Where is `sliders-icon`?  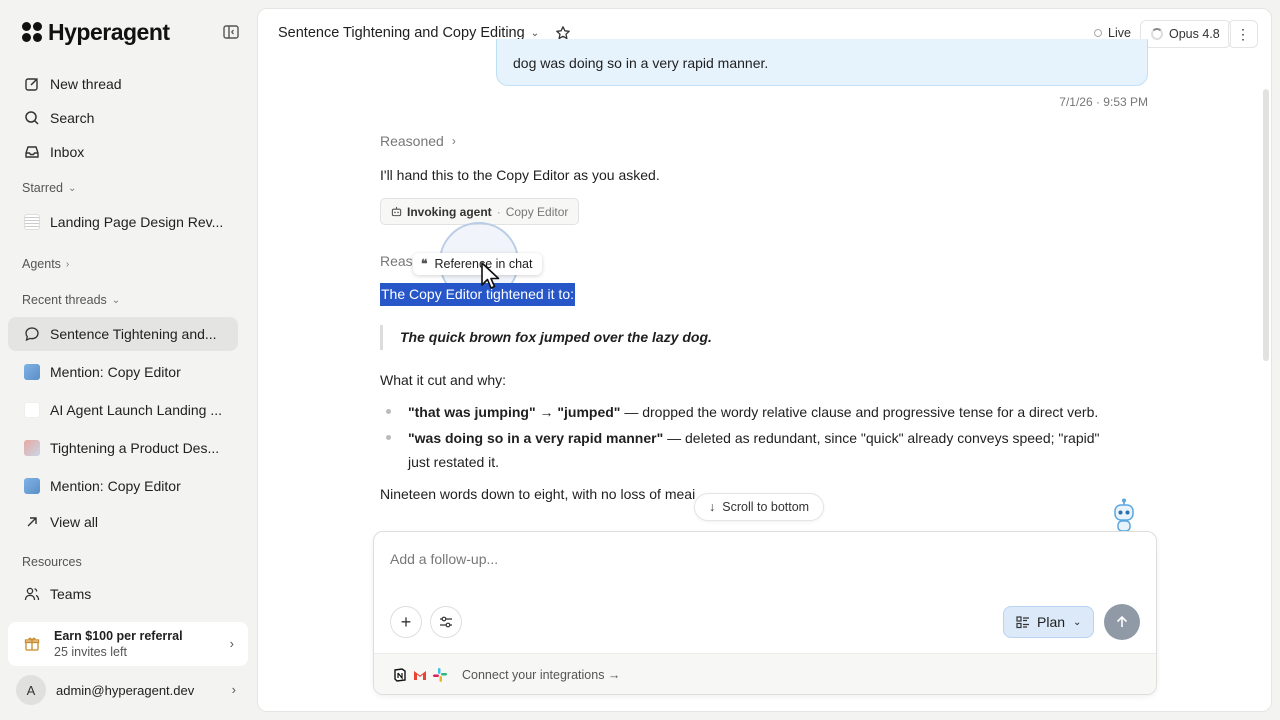 sliders-icon is located at coordinates (446, 622).